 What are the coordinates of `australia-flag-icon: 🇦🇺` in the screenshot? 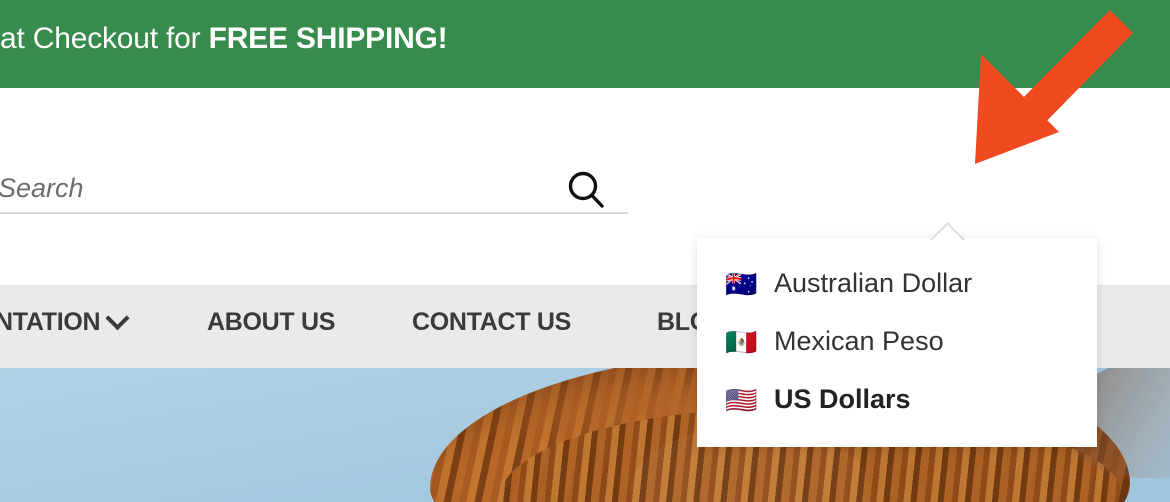 It's located at (741, 283).